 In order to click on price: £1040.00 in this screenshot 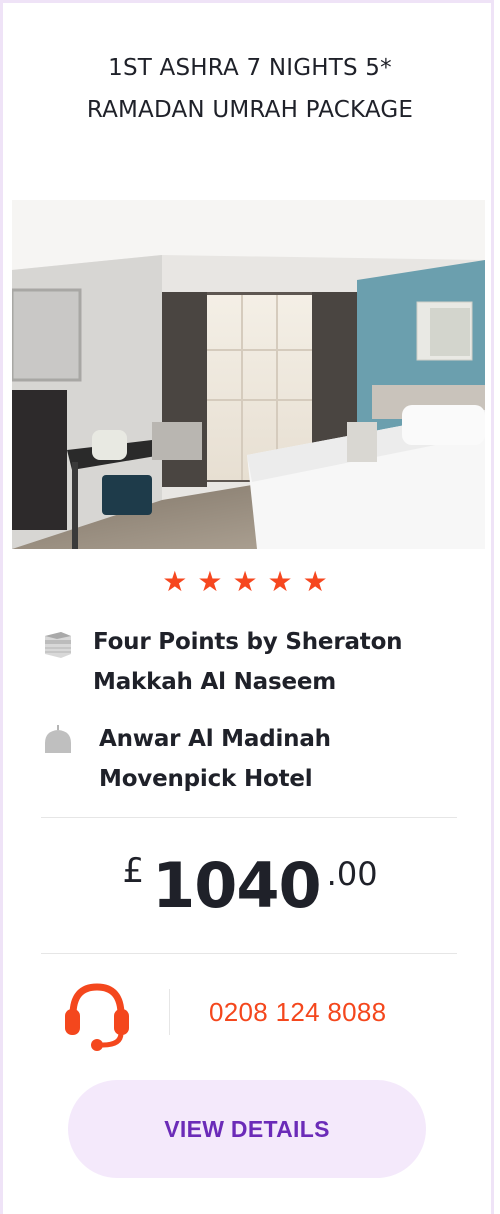, I will do `click(250, 889)`.